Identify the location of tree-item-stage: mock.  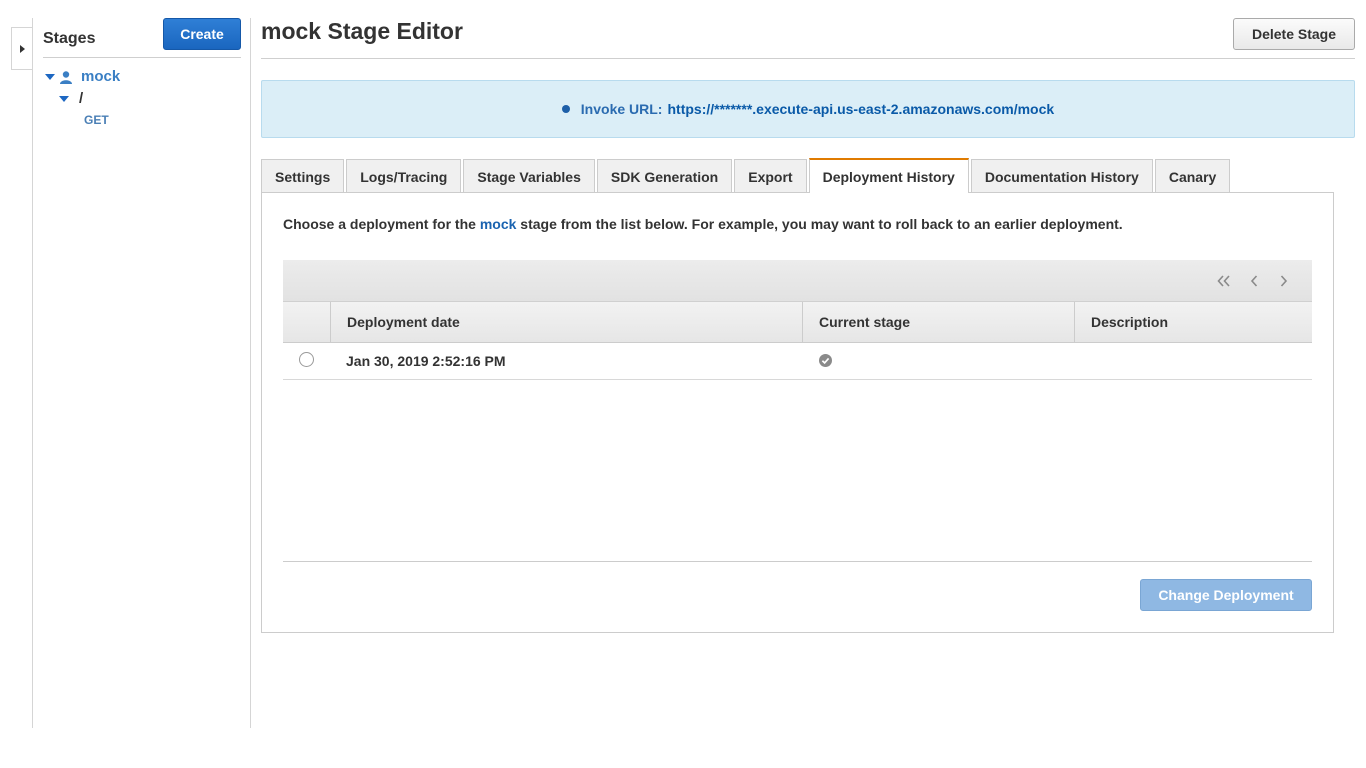
(82, 76).